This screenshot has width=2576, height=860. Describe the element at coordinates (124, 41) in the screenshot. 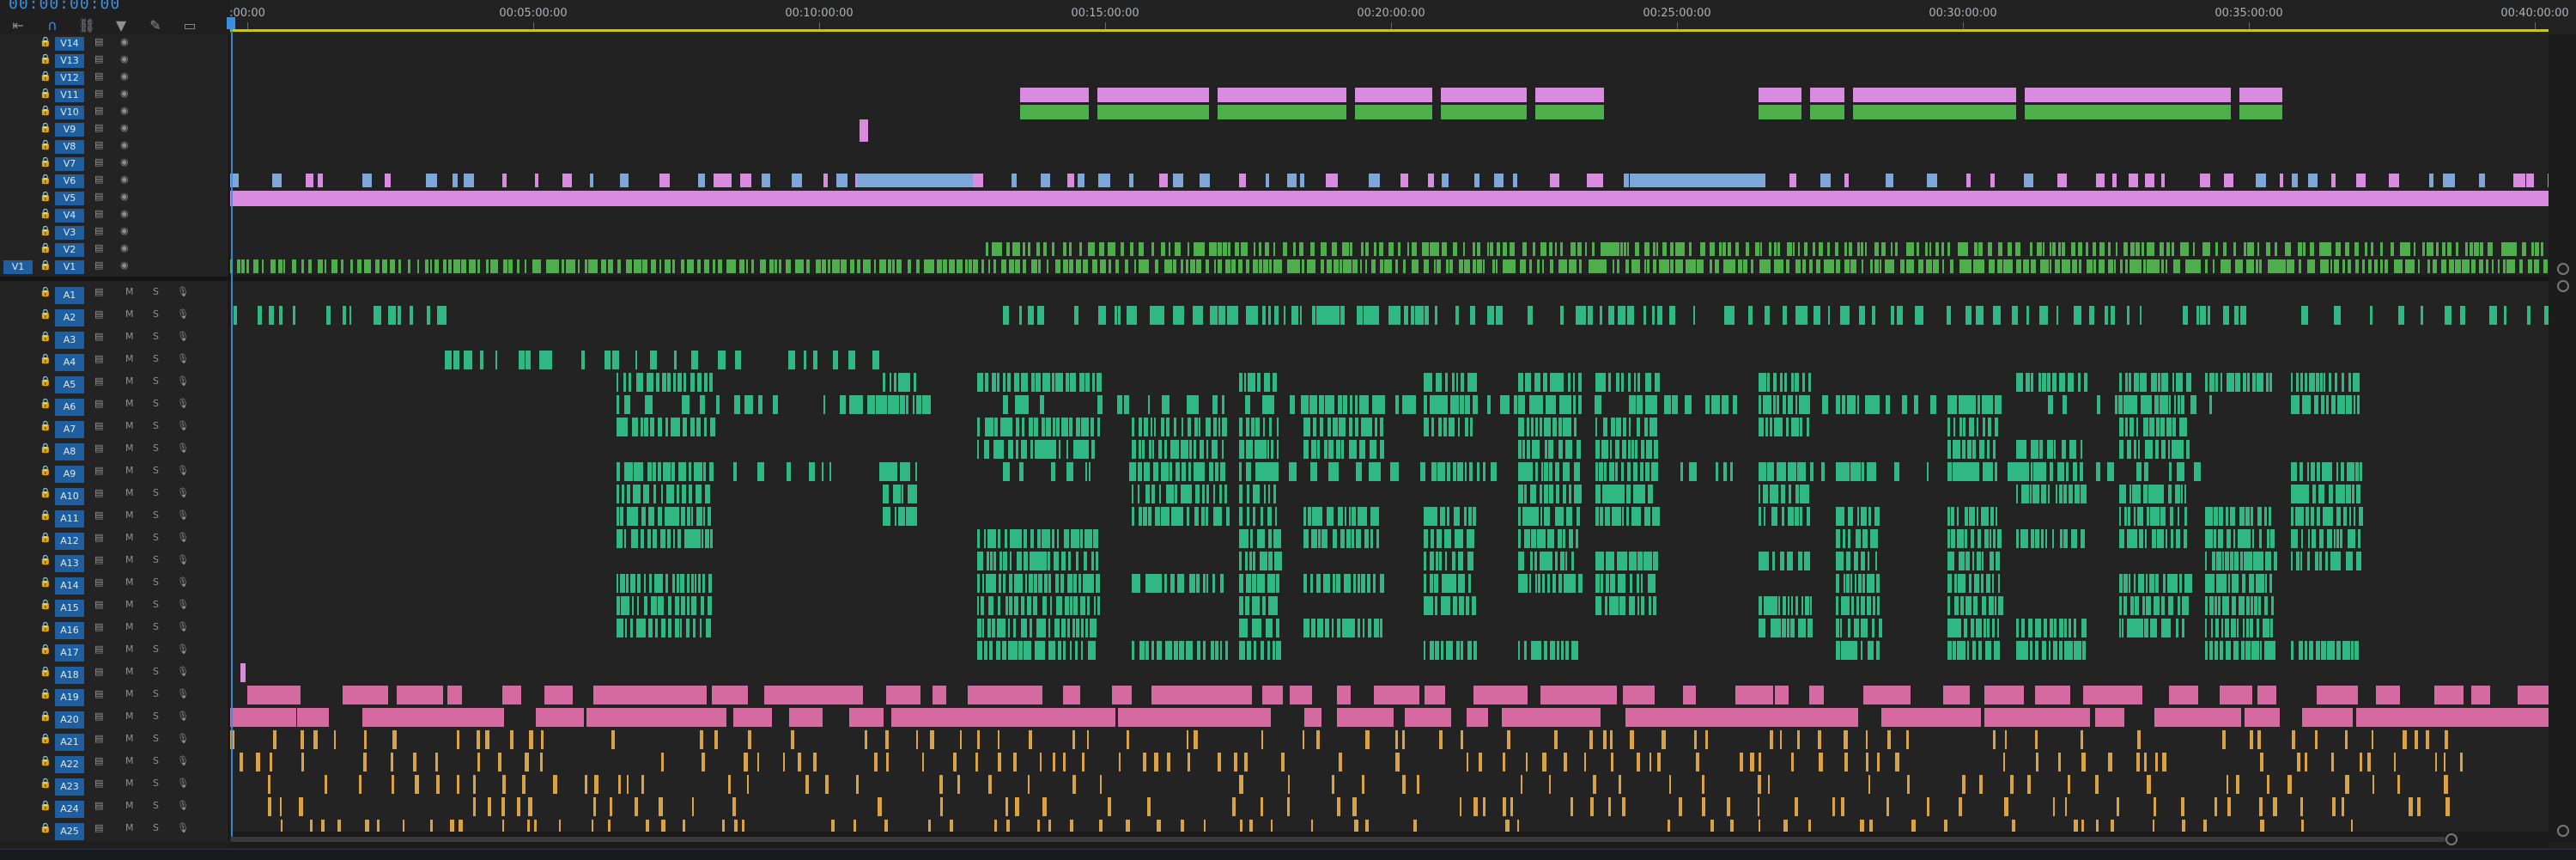

I see `eye-icon: ◉` at that location.